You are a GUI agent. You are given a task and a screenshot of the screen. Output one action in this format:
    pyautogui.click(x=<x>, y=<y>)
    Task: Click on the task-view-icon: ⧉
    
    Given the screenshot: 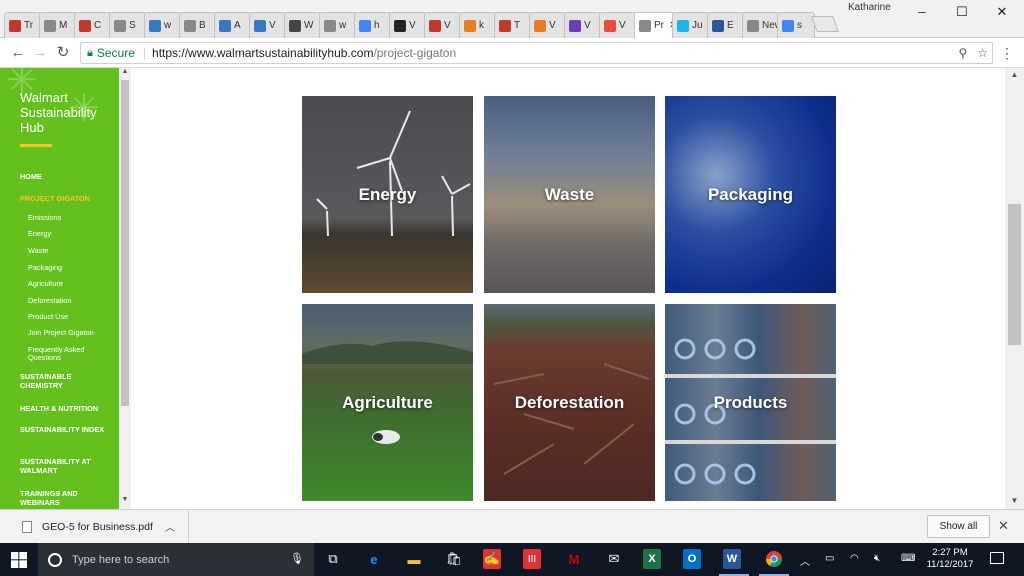 What is the action you would take?
    pyautogui.click(x=333, y=559)
    